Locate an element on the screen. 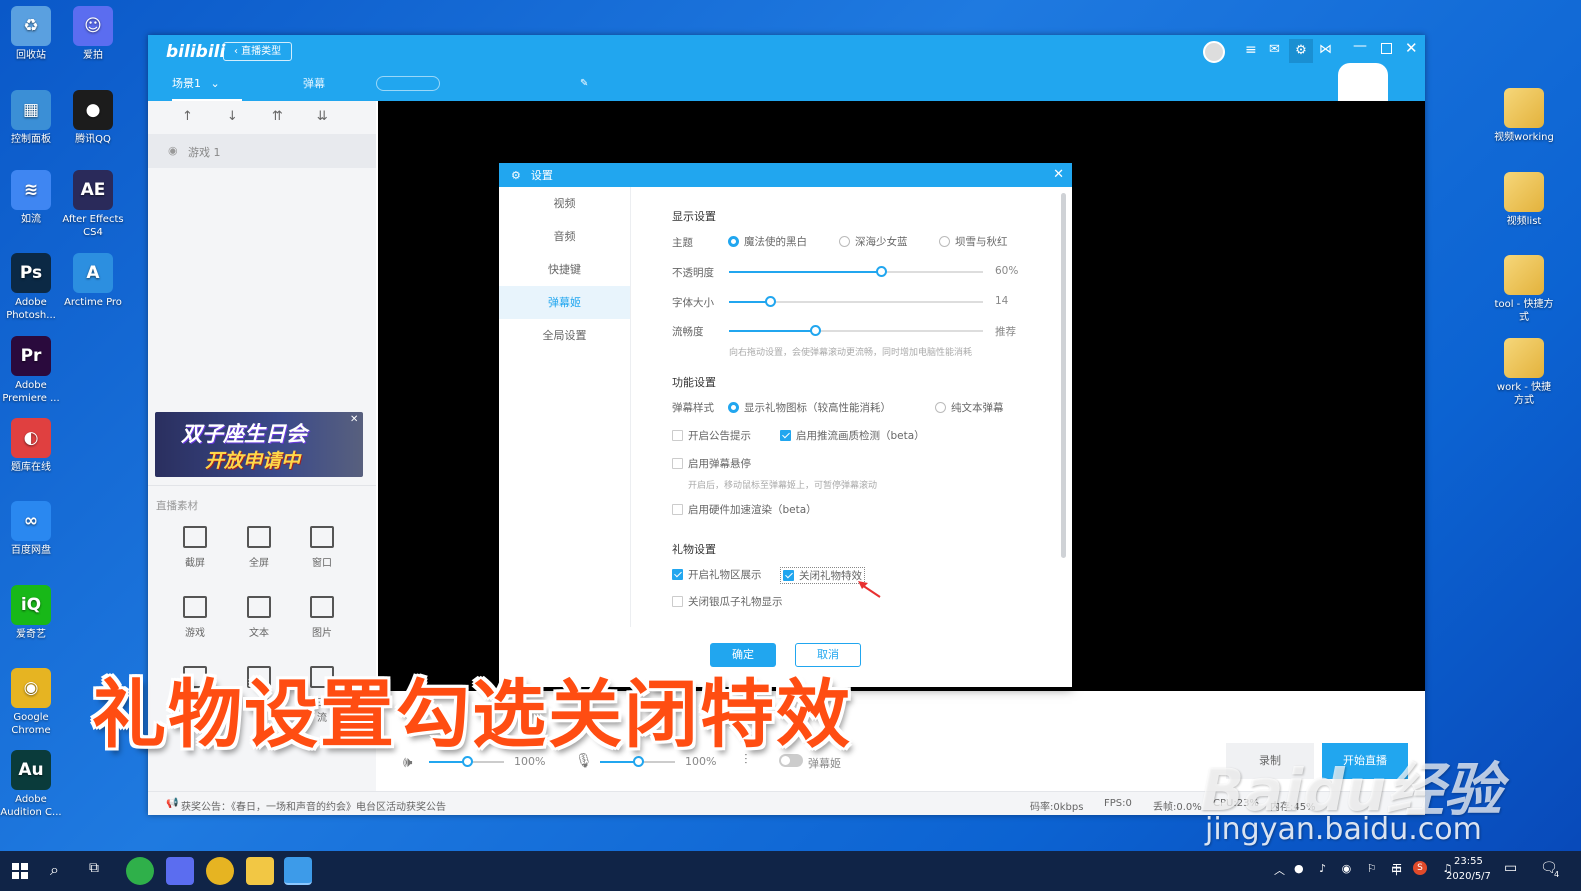  opacity-value: 60% is located at coordinates (1007, 271).